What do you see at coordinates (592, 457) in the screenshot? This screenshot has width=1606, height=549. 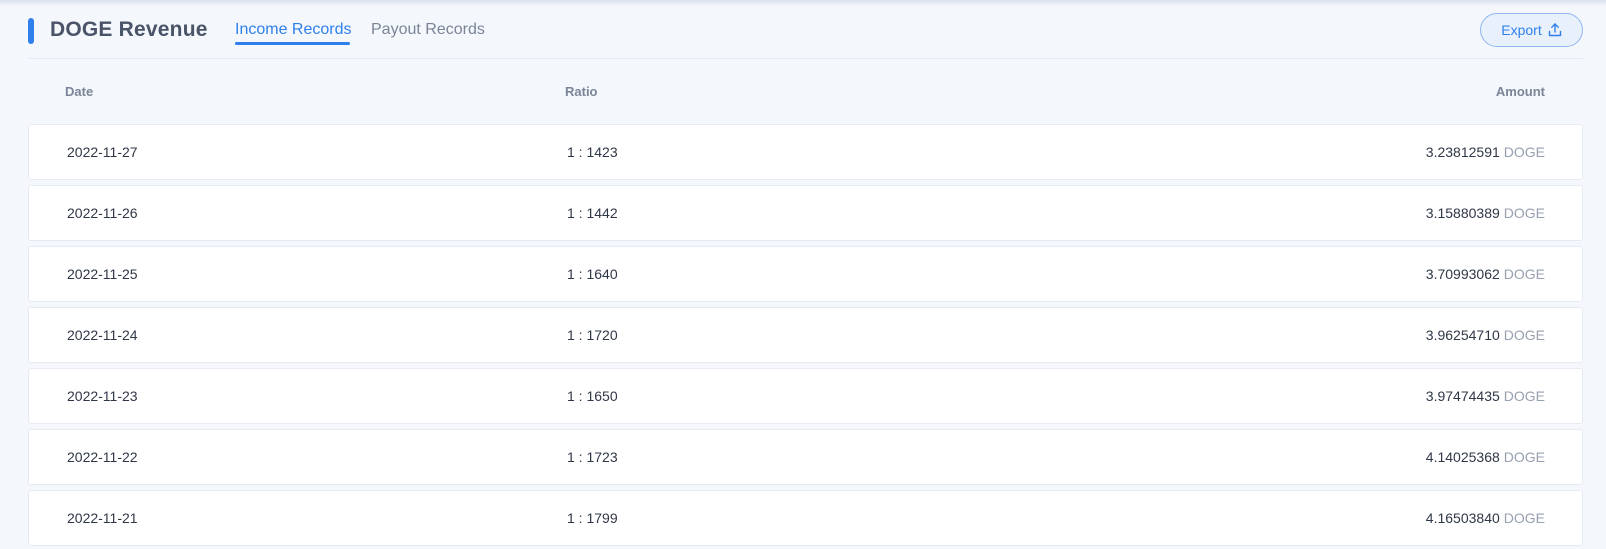 I see `row-ratio: 1 : 1723` at bounding box center [592, 457].